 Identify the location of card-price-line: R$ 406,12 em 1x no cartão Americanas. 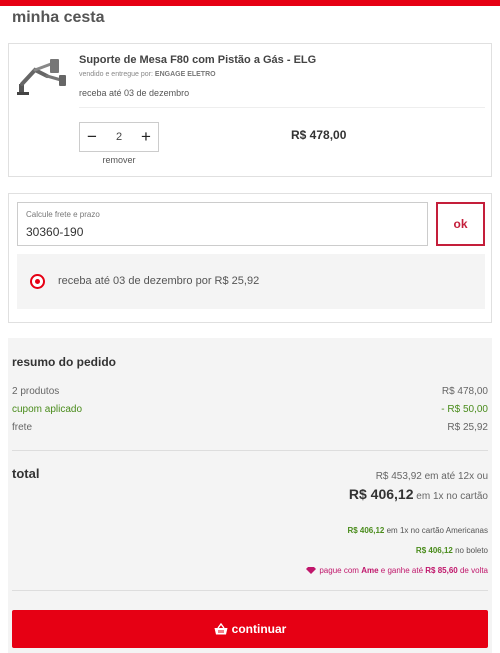
(417, 530).